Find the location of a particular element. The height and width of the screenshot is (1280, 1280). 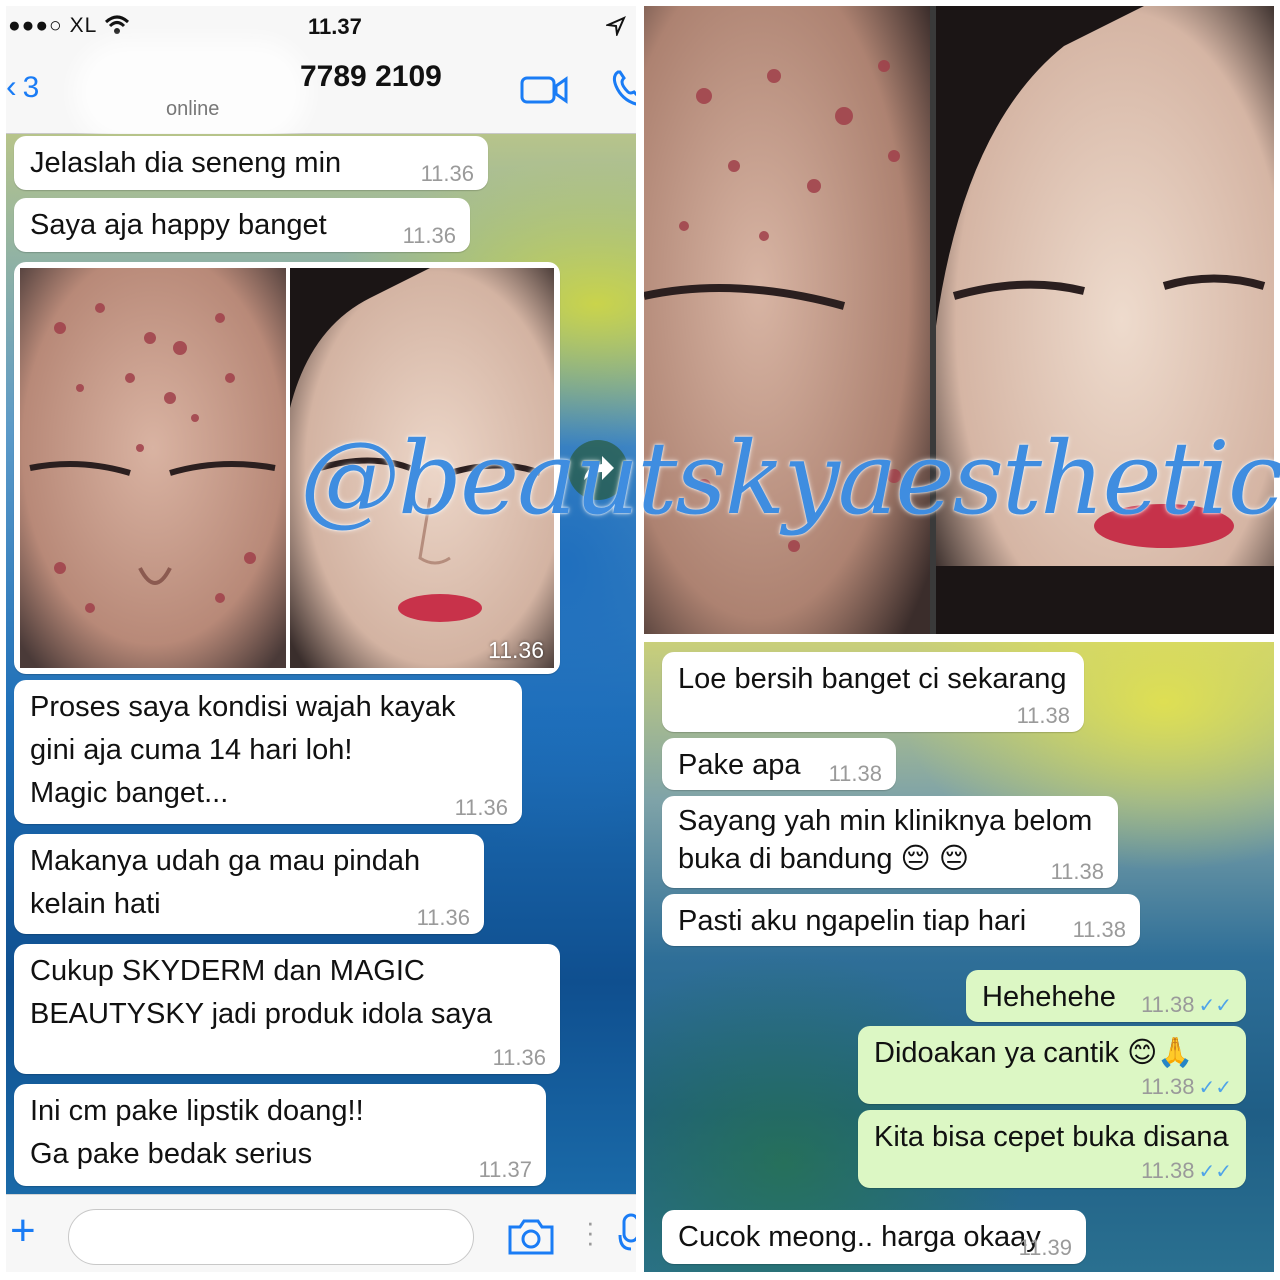

signal-carrier: ●●●○ XL is located at coordinates (53, 25).